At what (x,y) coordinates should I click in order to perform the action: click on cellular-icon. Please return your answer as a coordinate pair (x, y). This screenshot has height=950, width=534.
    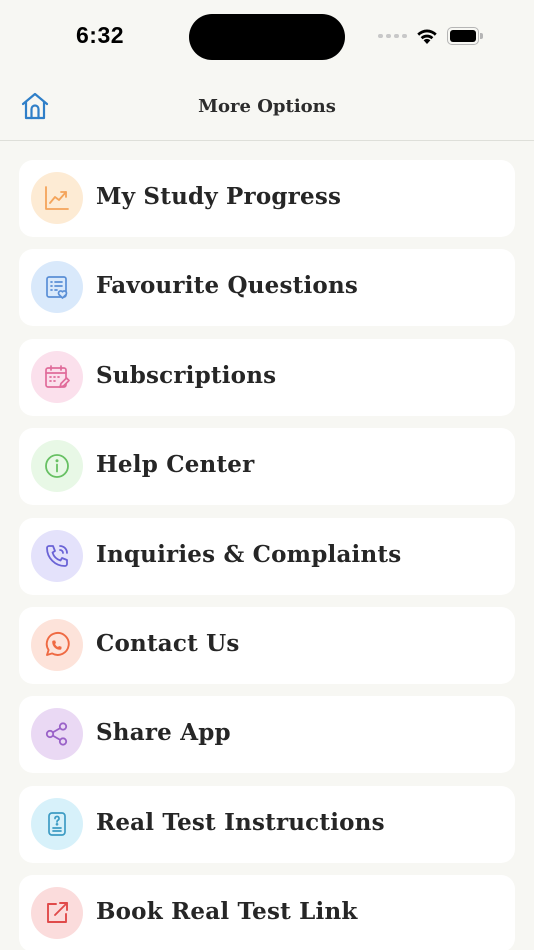
    Looking at the image, I should click on (392, 36).